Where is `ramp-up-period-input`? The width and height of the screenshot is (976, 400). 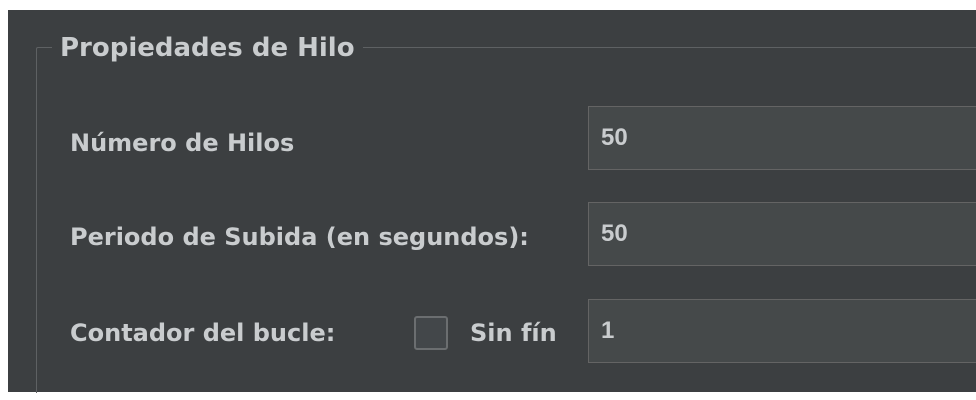 ramp-up-period-input is located at coordinates (782, 234).